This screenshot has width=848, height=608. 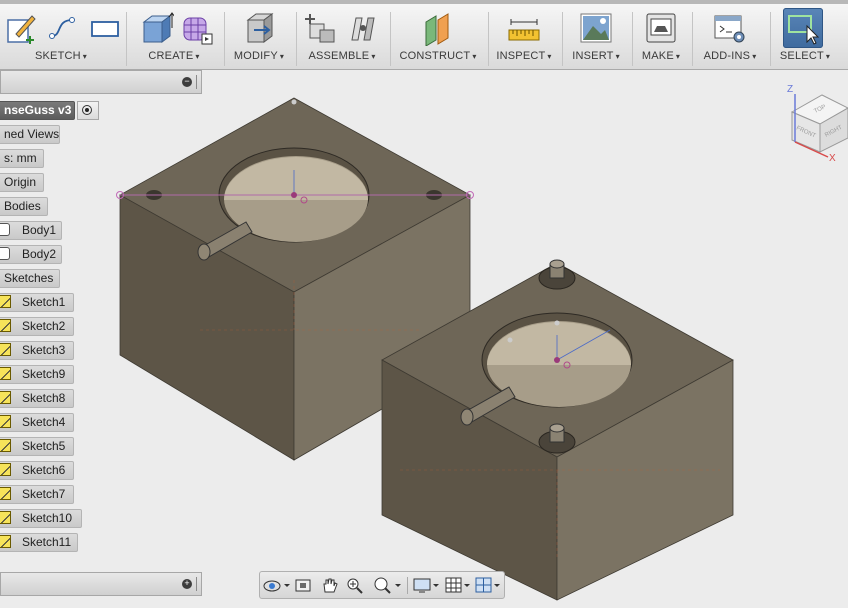 I want to click on look-at-icon, so click(x=303, y=585).